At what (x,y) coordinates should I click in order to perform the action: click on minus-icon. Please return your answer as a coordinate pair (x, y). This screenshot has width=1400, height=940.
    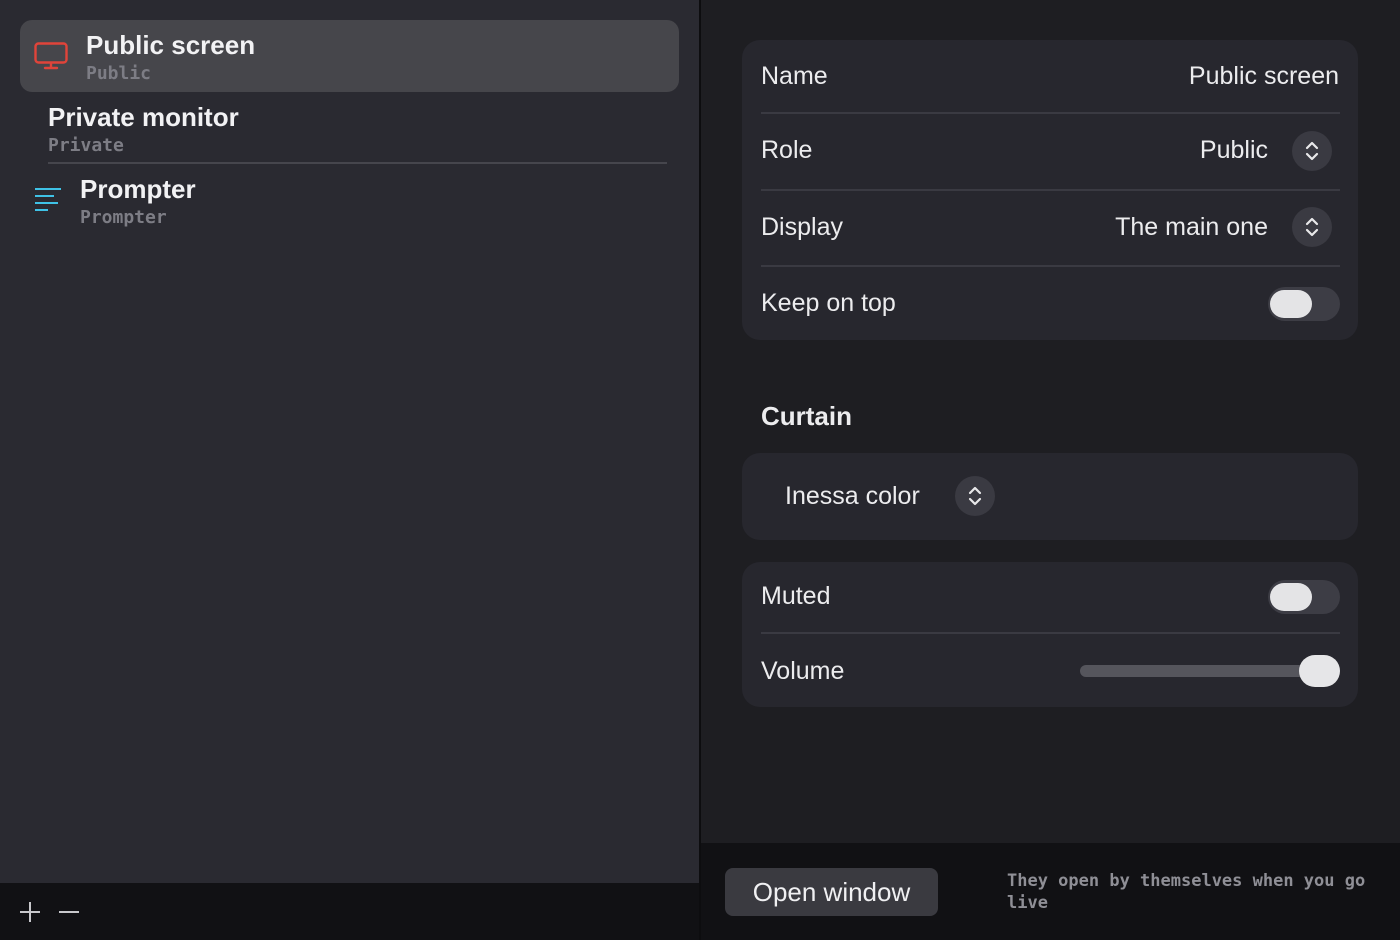
    Looking at the image, I should click on (69, 912).